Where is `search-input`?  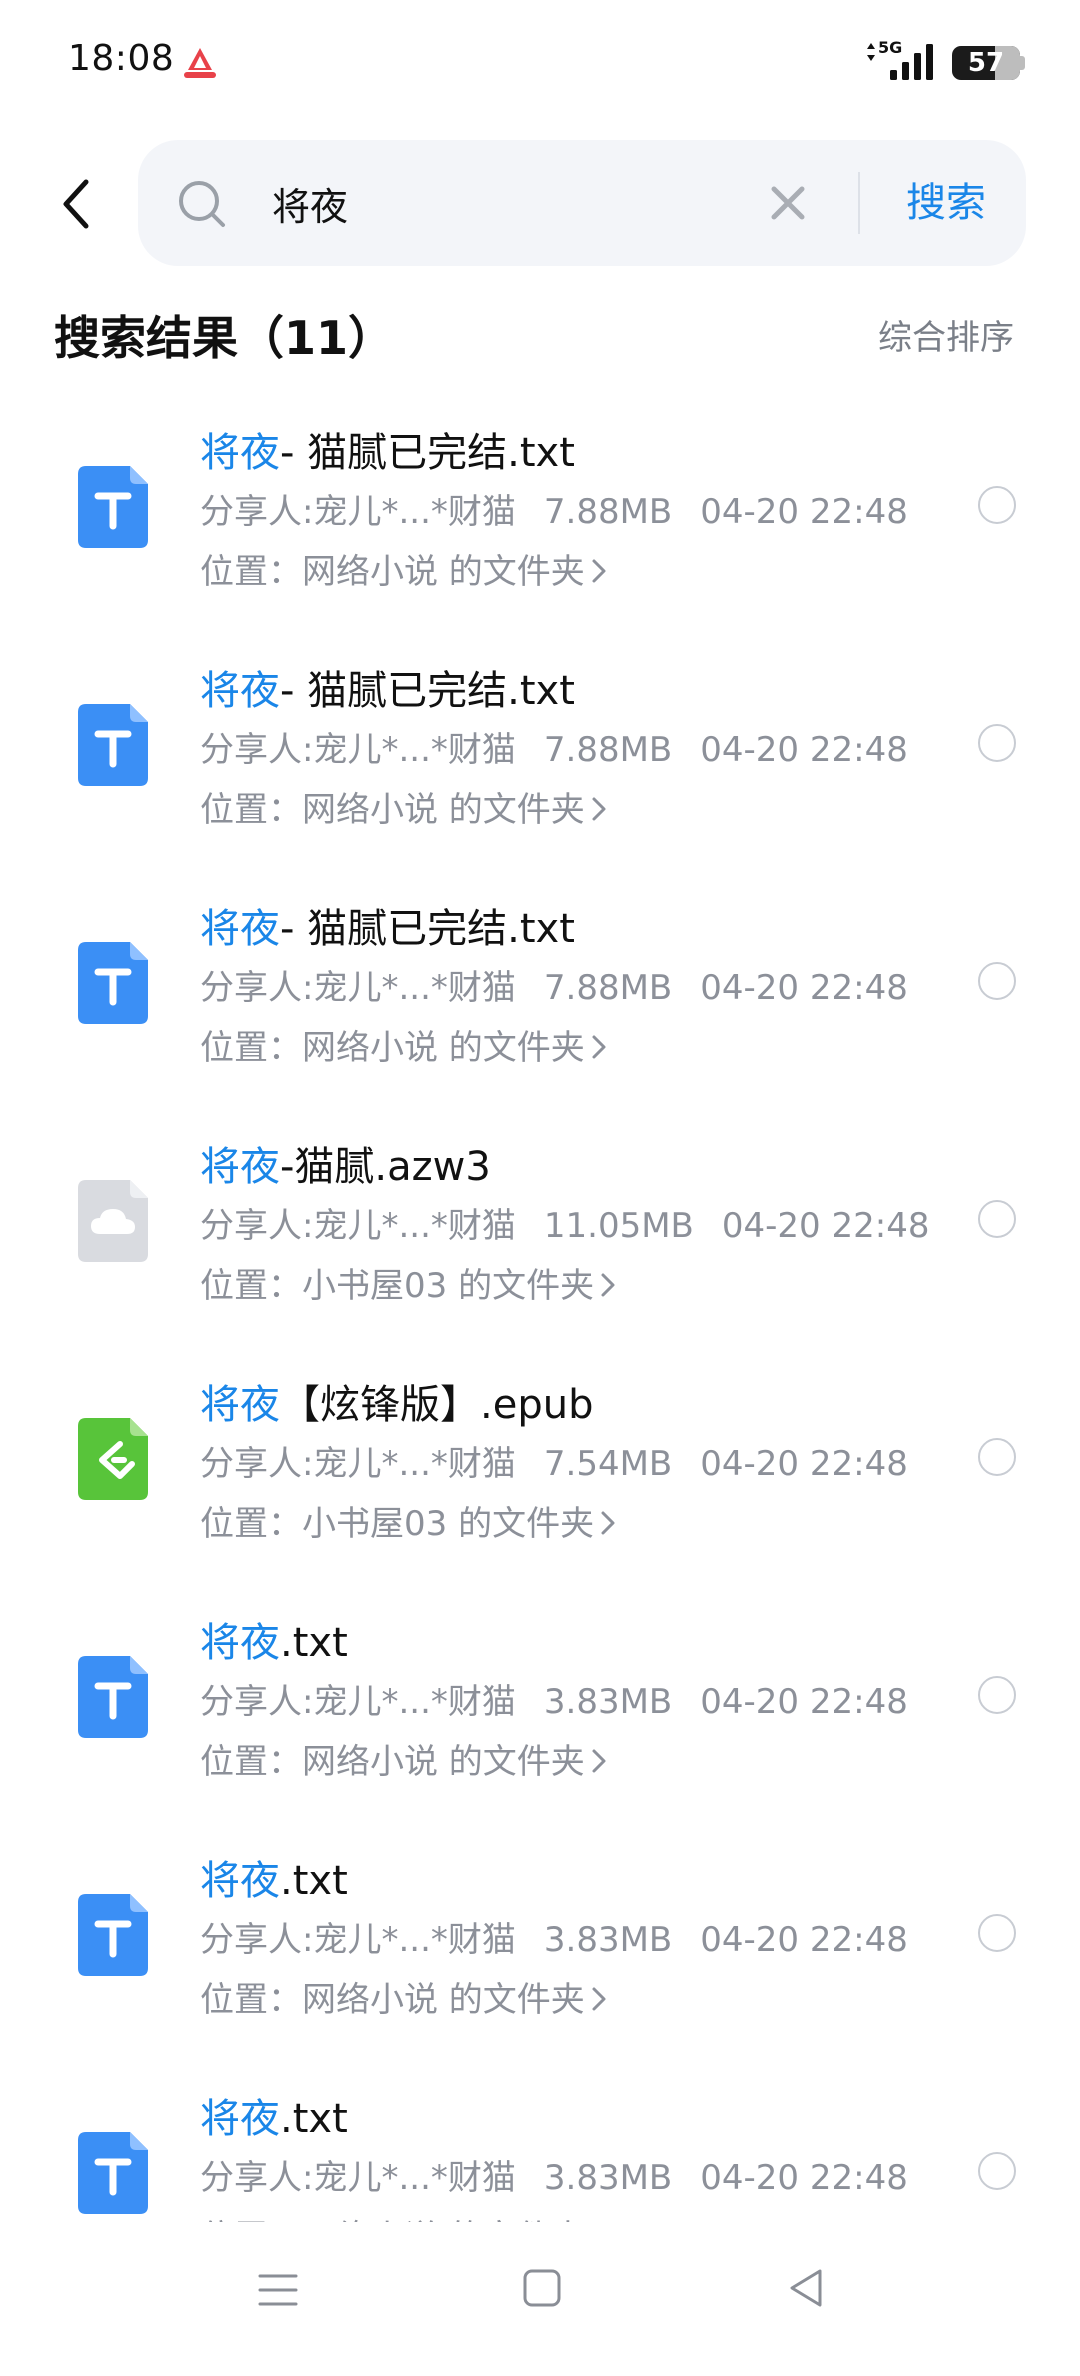 search-input is located at coordinates (512, 203).